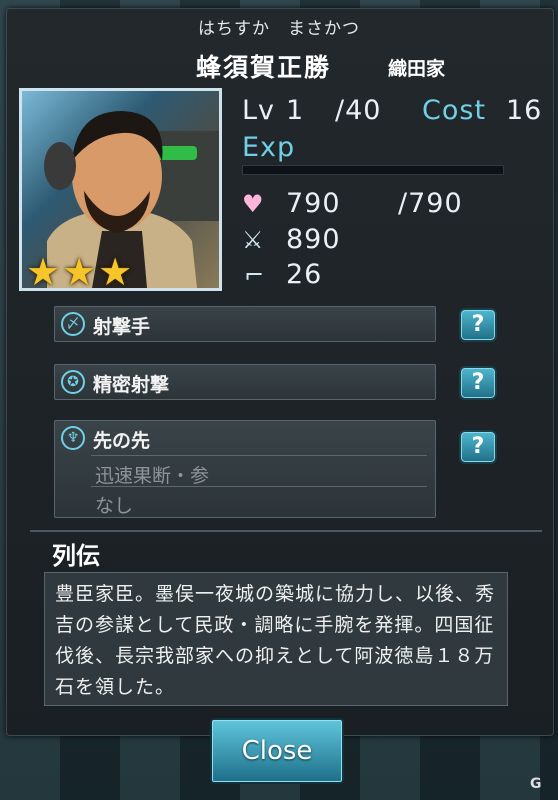 This screenshot has width=558, height=800. Describe the element at coordinates (430, 203) in the screenshot. I see `hp-max: /790` at that location.